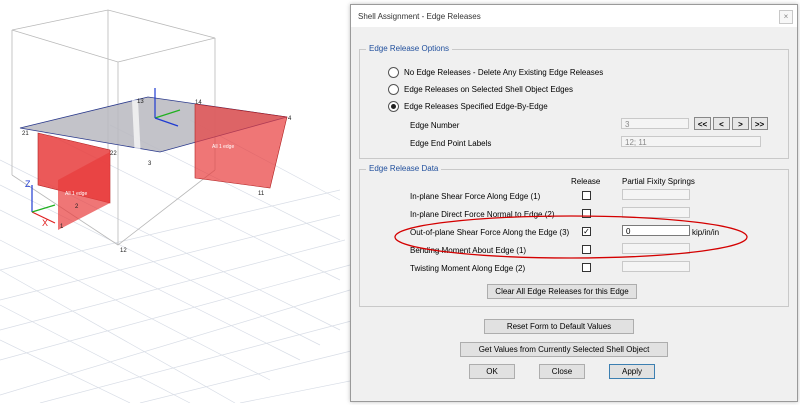 This screenshot has width=800, height=405. What do you see at coordinates (574, 16) in the screenshot?
I see `dialog-titlebar: Shell Assignment - Edge Releases ×` at bounding box center [574, 16].